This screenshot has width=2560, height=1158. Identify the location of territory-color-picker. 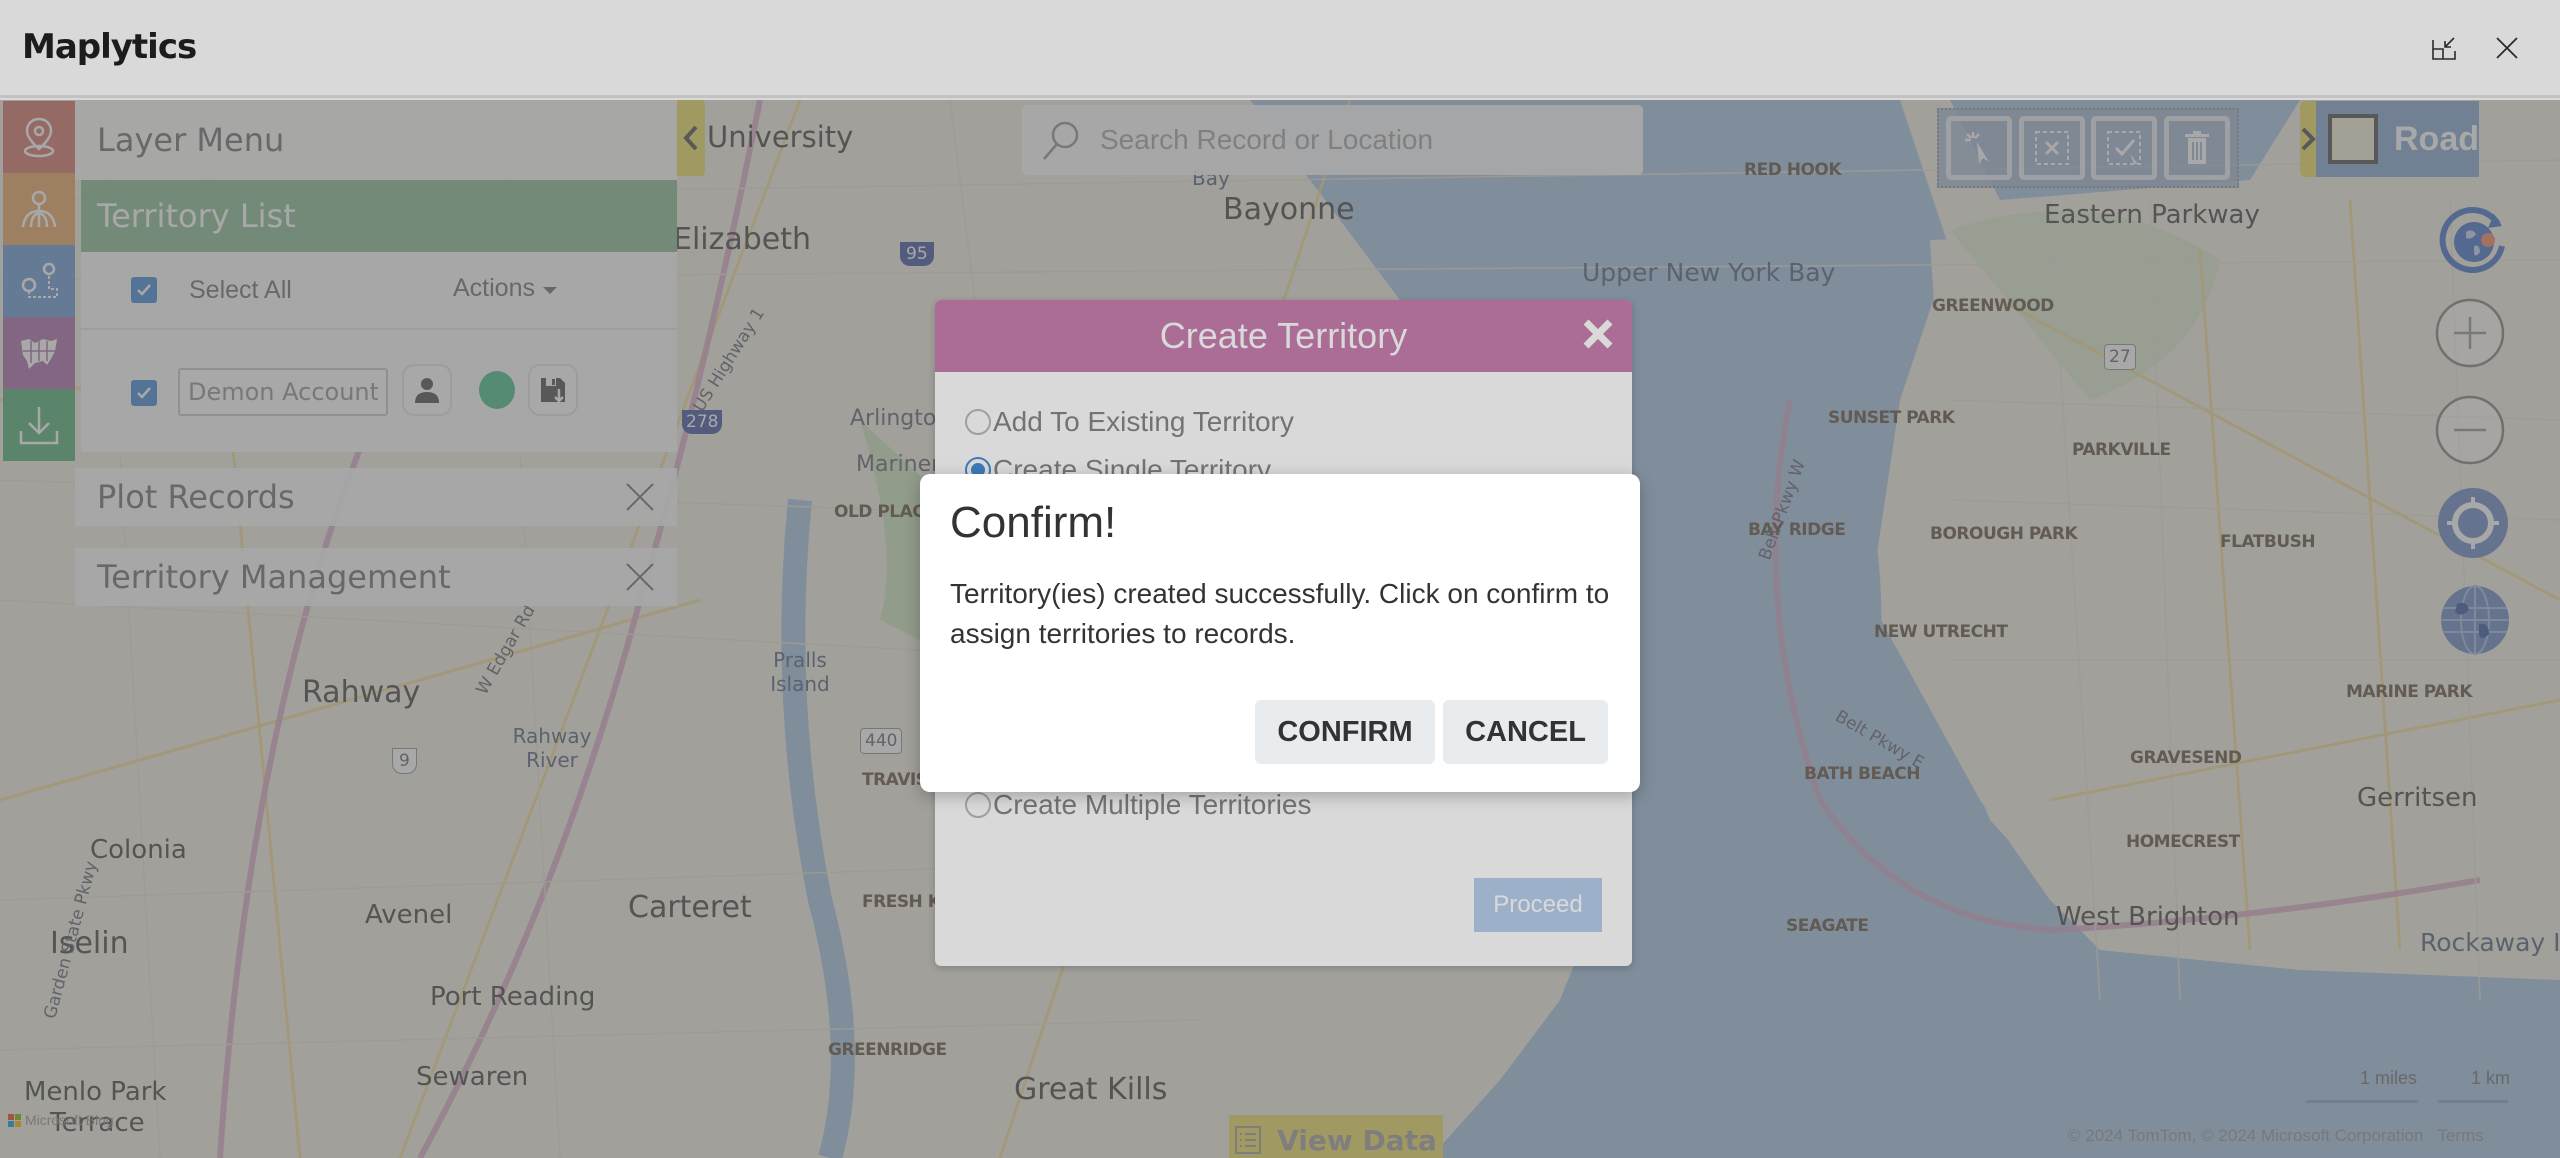
(497, 390).